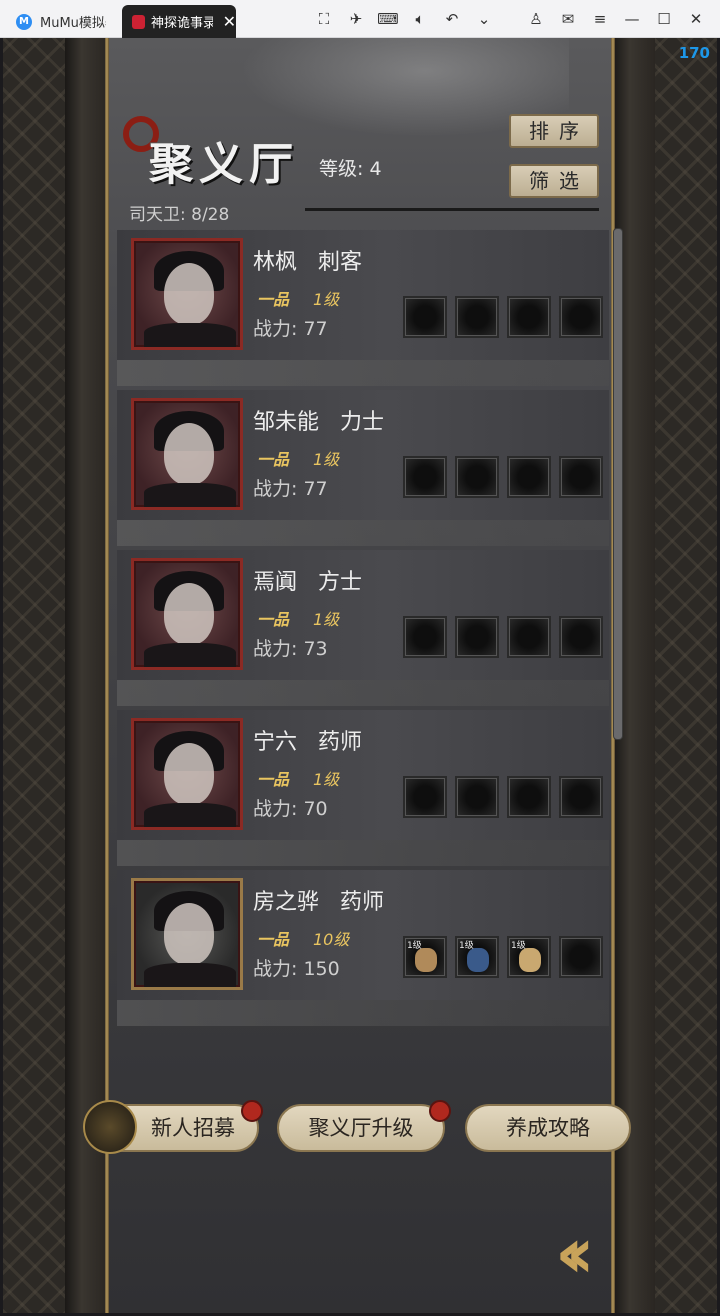  I want to click on filter-button: 筛选, so click(554, 181).